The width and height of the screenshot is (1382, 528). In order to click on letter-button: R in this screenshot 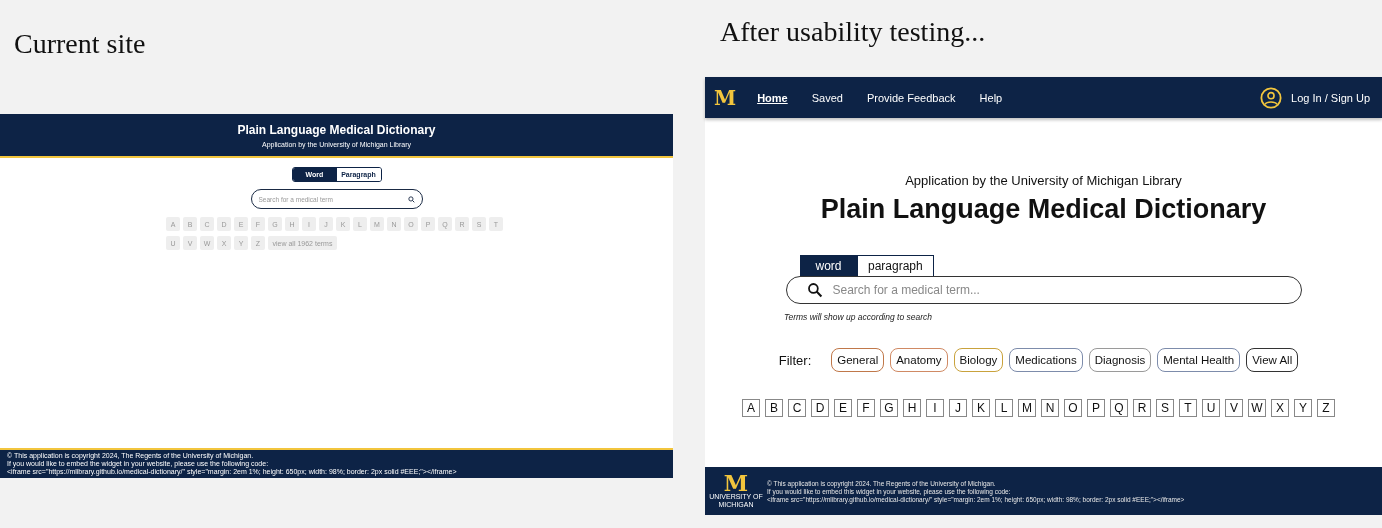, I will do `click(1142, 408)`.